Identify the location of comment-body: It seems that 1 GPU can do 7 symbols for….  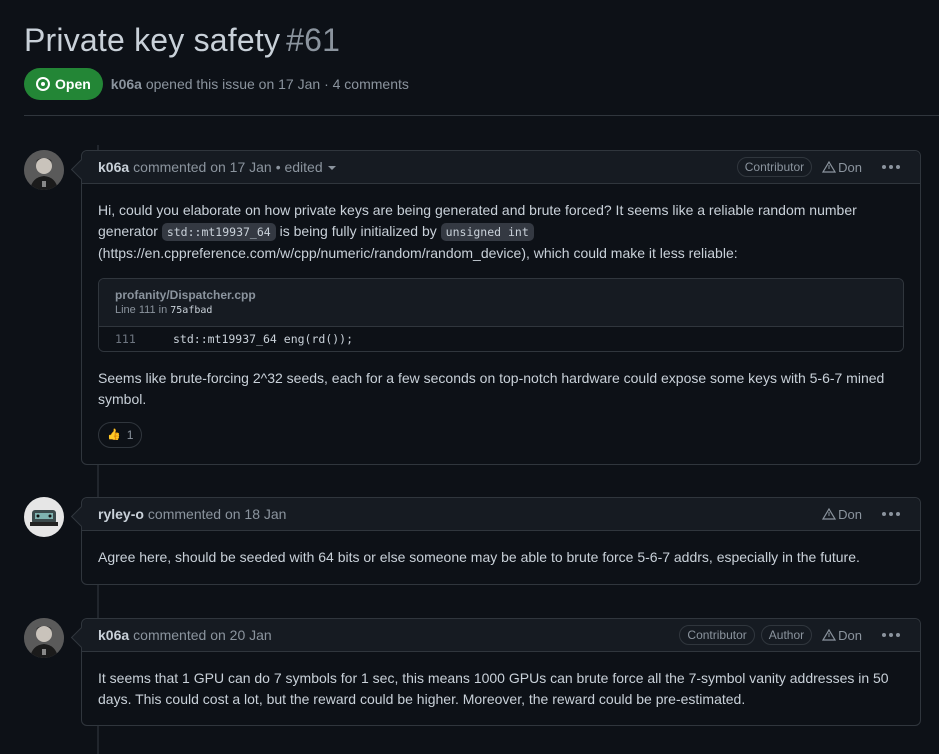
(501, 689).